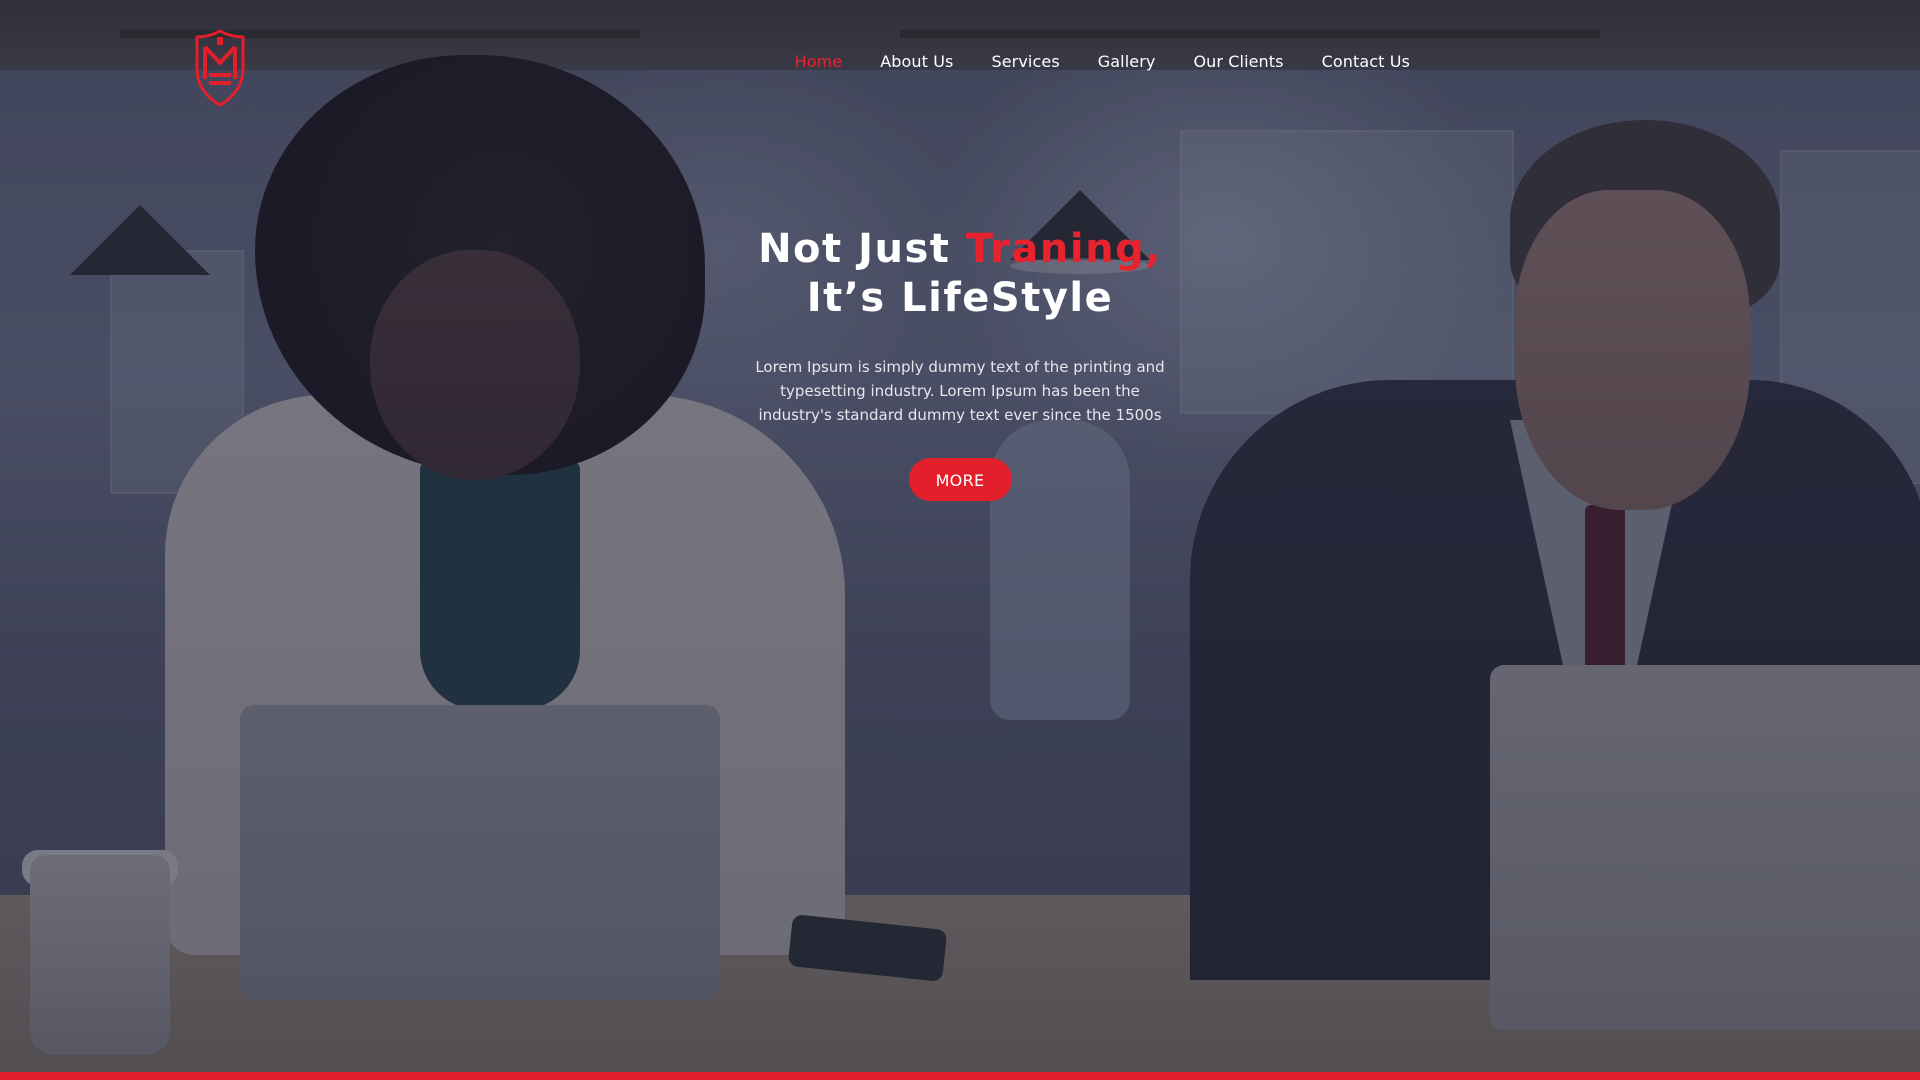 Image resolution: width=1920 pixels, height=1080 pixels. I want to click on nav-services: Services, so click(1025, 62).